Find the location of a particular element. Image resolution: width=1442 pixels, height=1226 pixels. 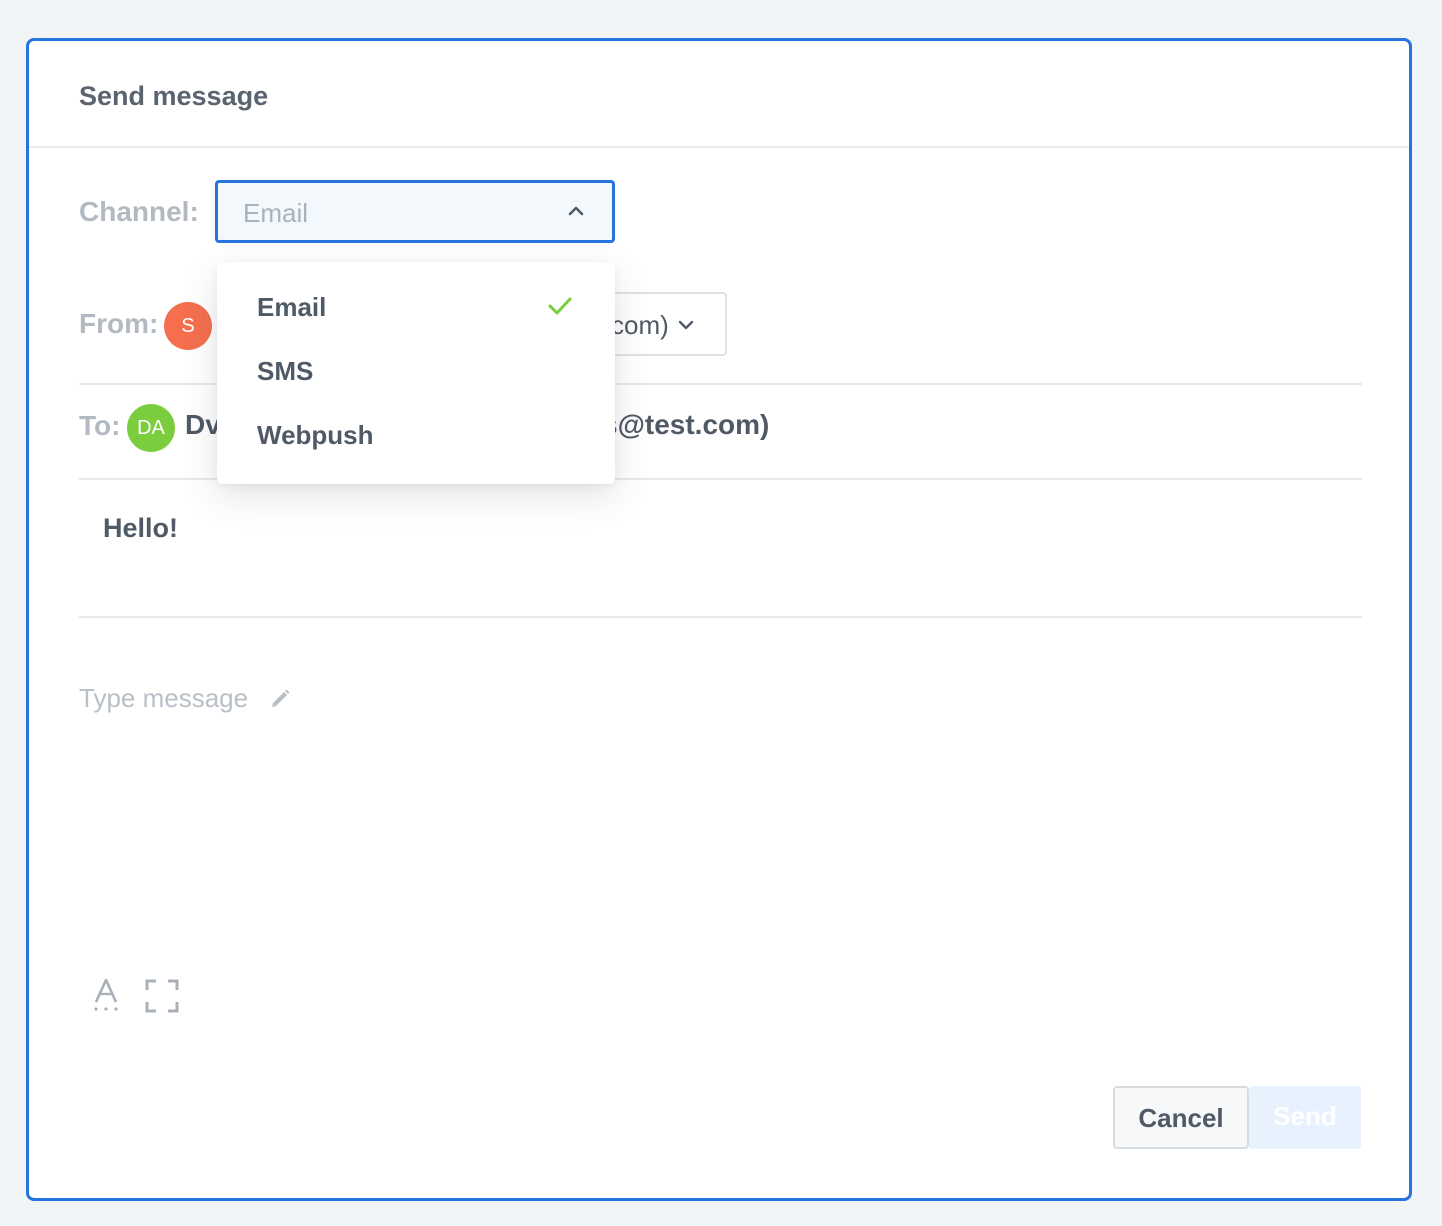

to-label: To: is located at coordinates (100, 425).